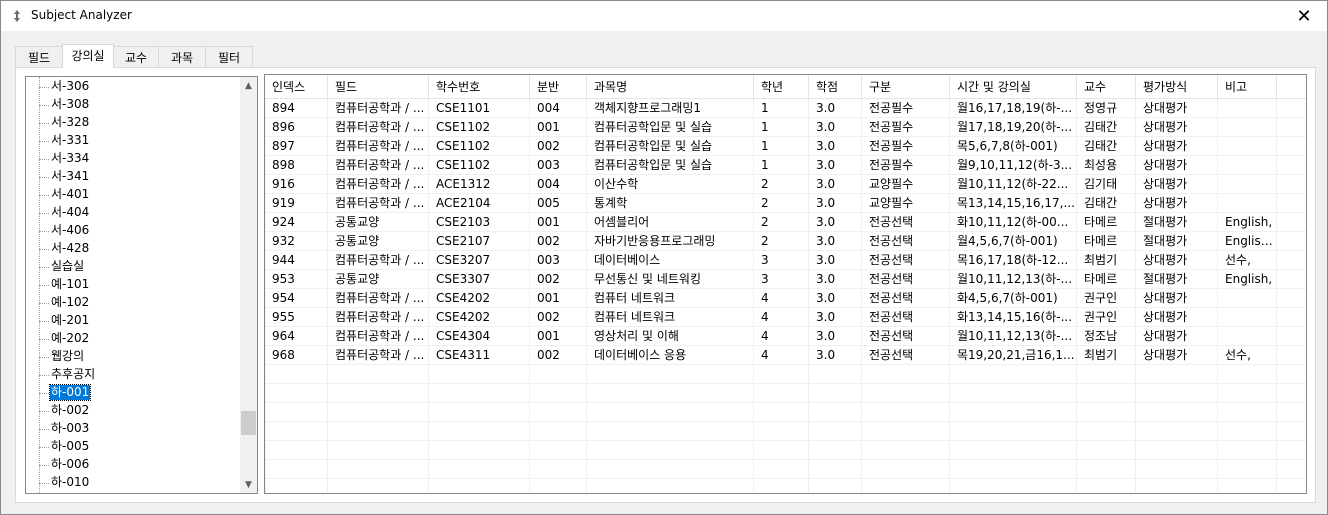 This screenshot has width=1328, height=515. I want to click on cell-col-index: 932, so click(296, 241).